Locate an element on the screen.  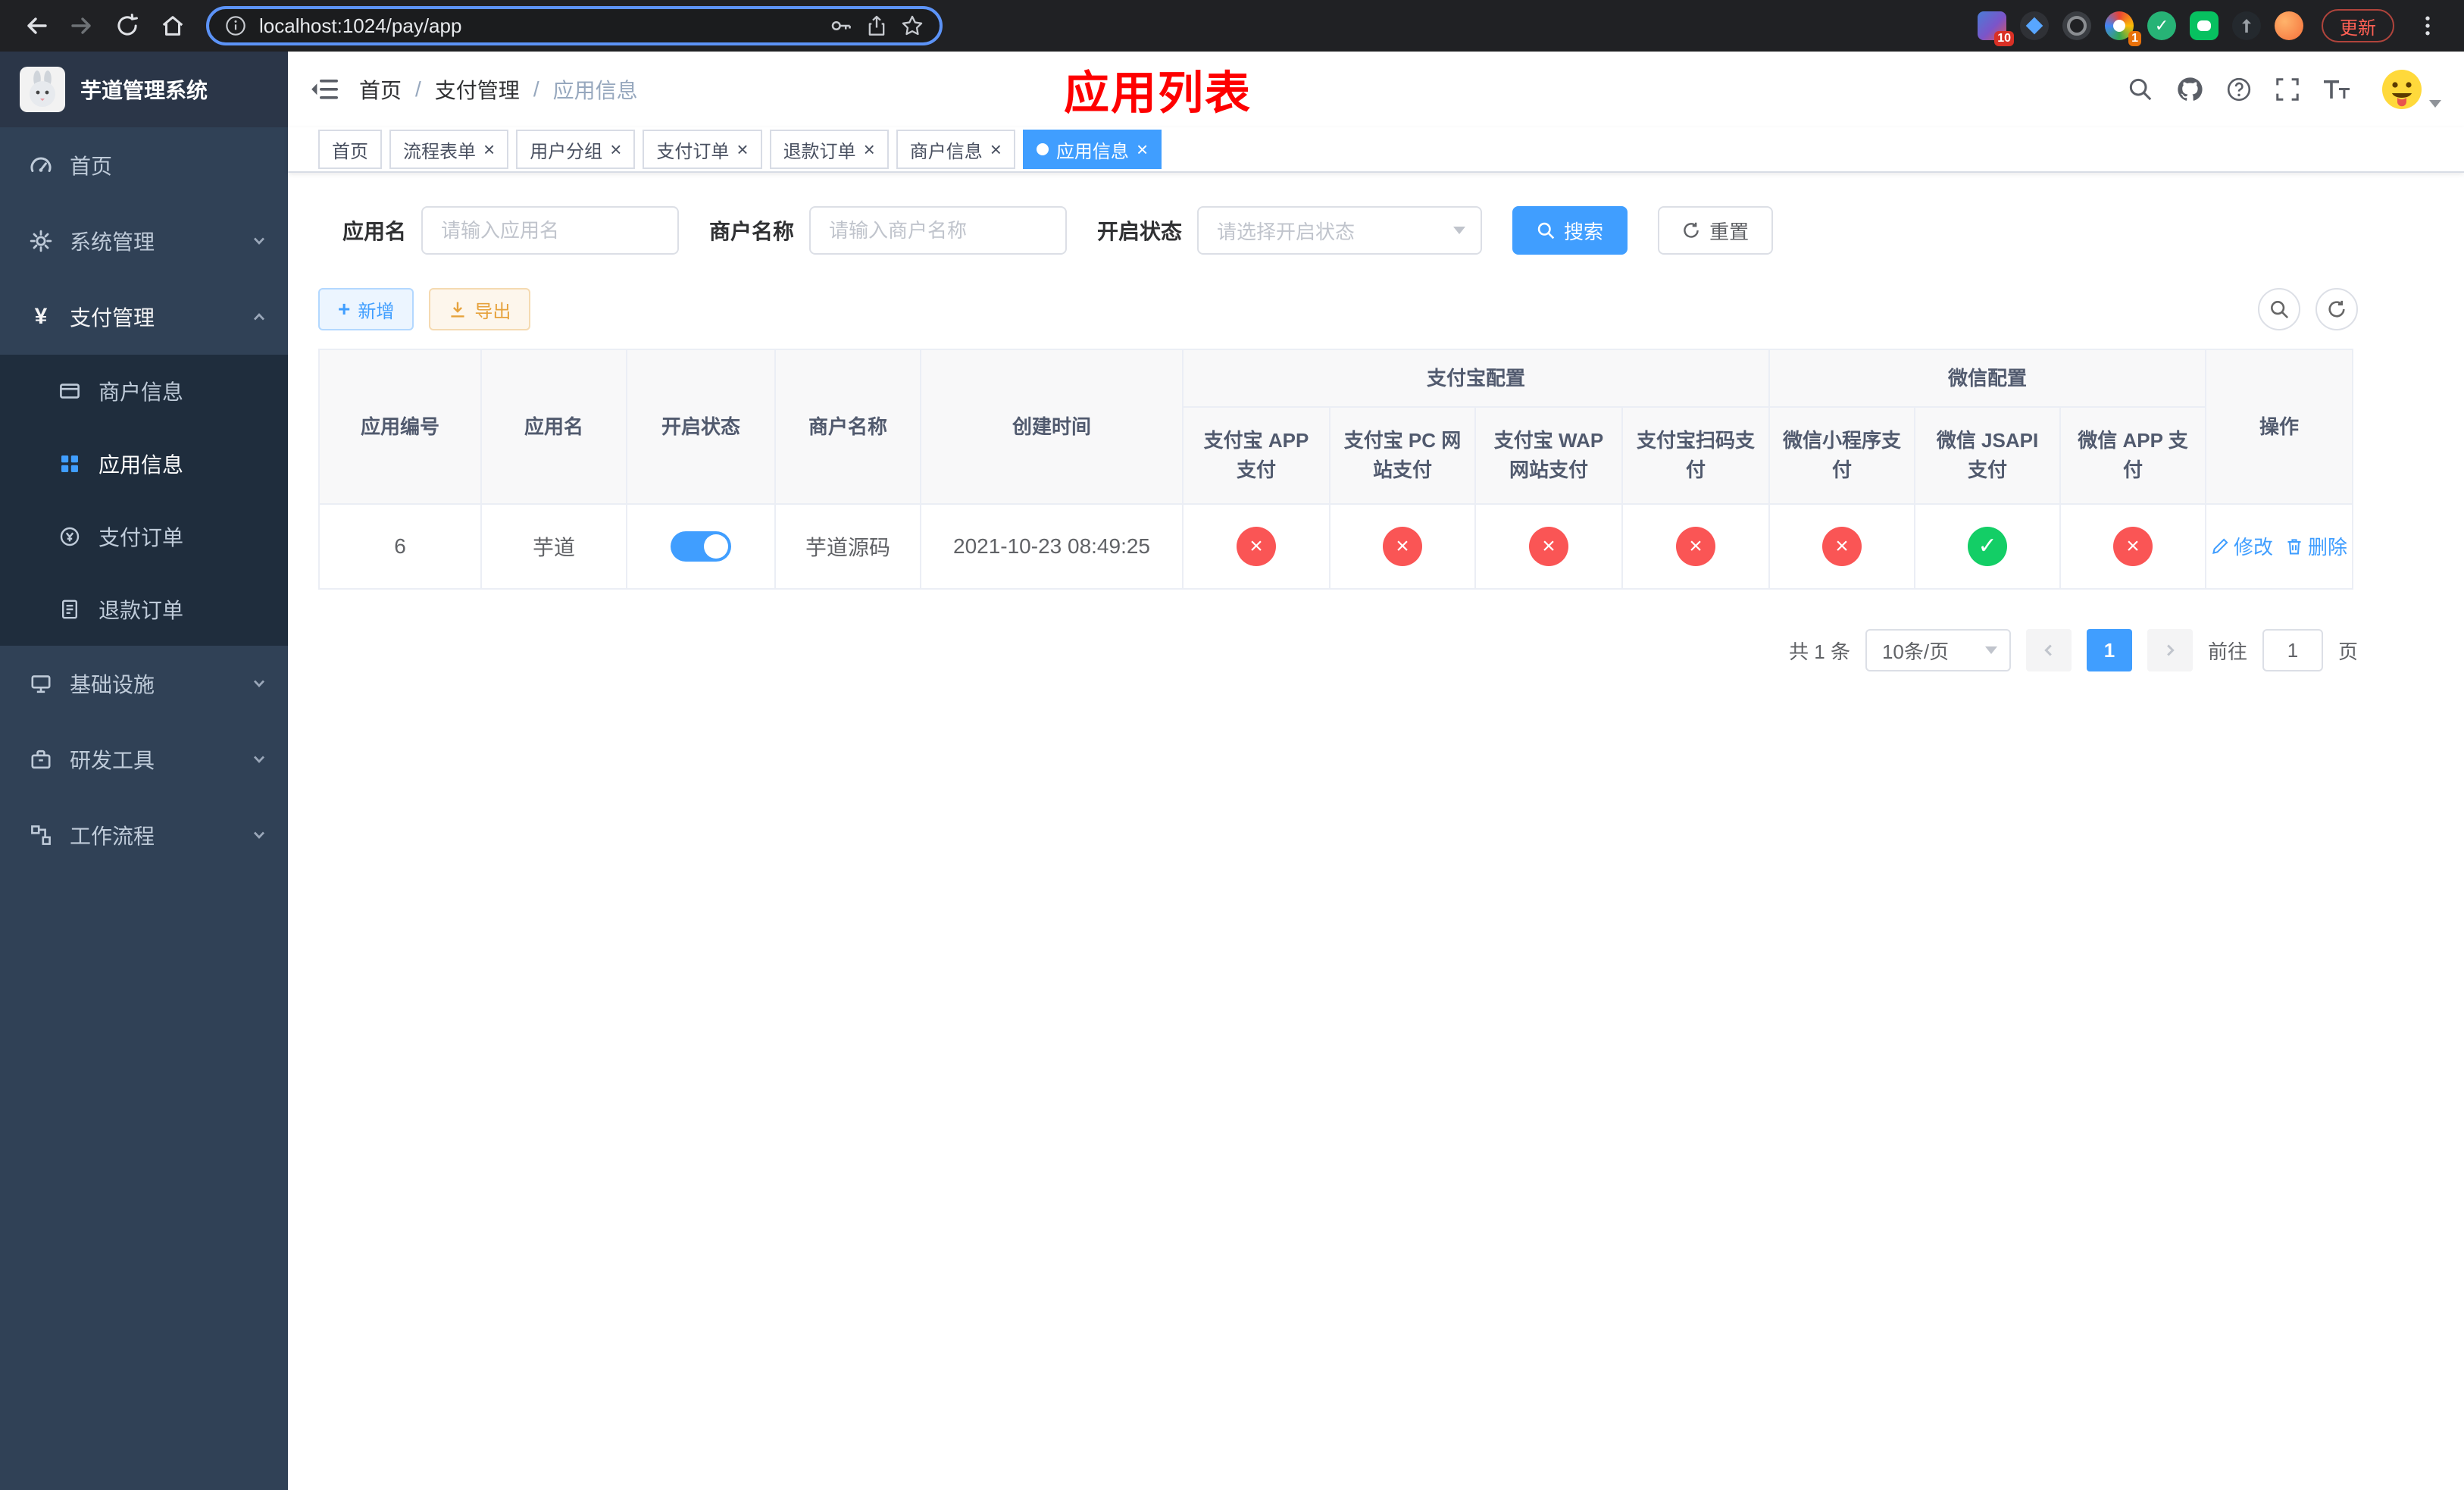
sidebar-item-pay-order: 支付订单 is located at coordinates (144, 536).